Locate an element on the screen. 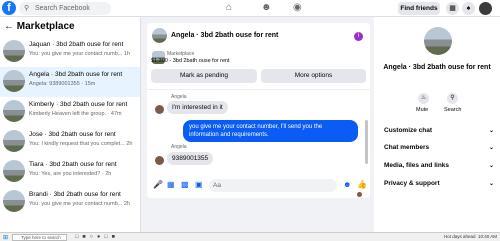 The image size is (500, 241). incoming-message: I'm interested in it is located at coordinates (197, 107).